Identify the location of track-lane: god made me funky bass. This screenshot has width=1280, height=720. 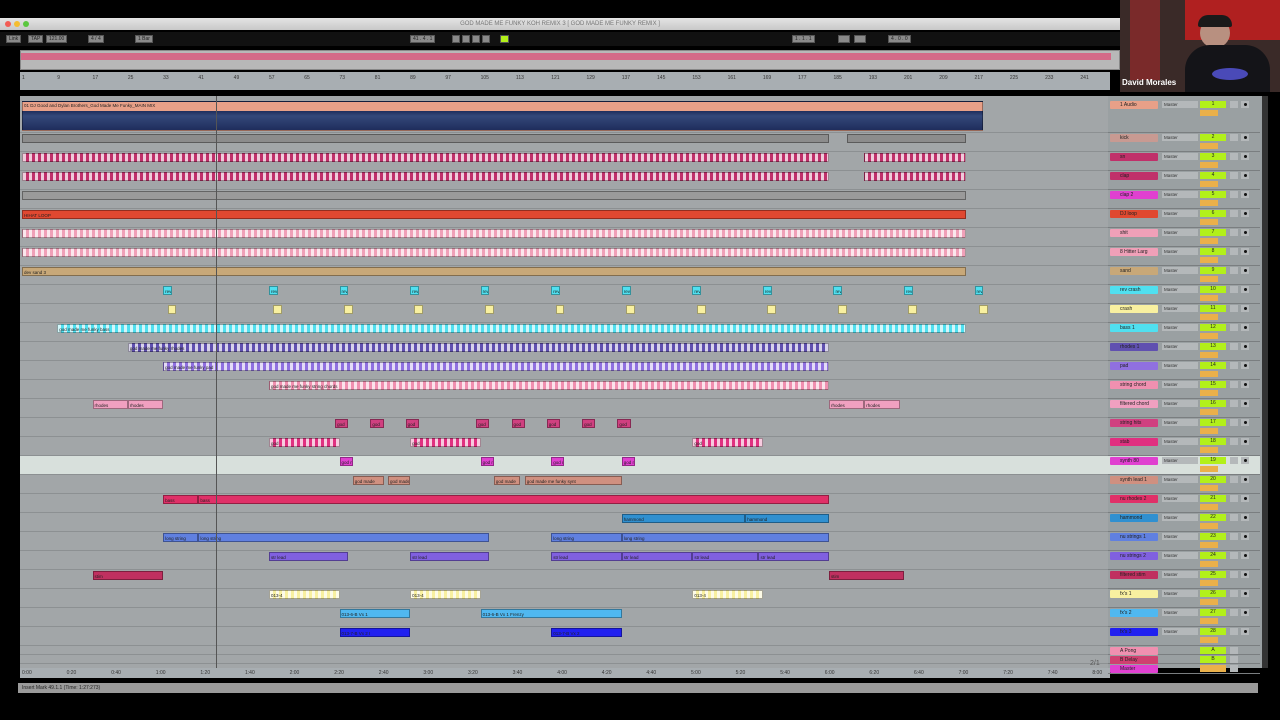
(564, 332).